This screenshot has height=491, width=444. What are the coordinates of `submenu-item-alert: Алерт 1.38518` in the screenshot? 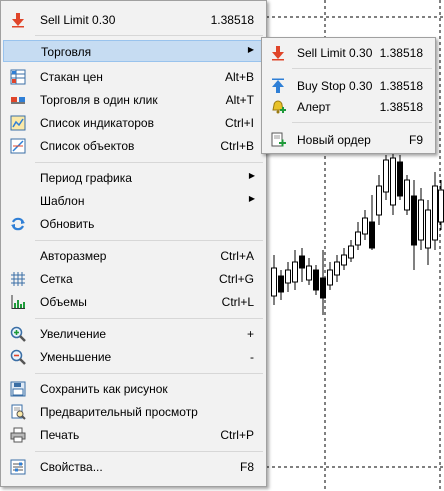 It's located at (348, 107).